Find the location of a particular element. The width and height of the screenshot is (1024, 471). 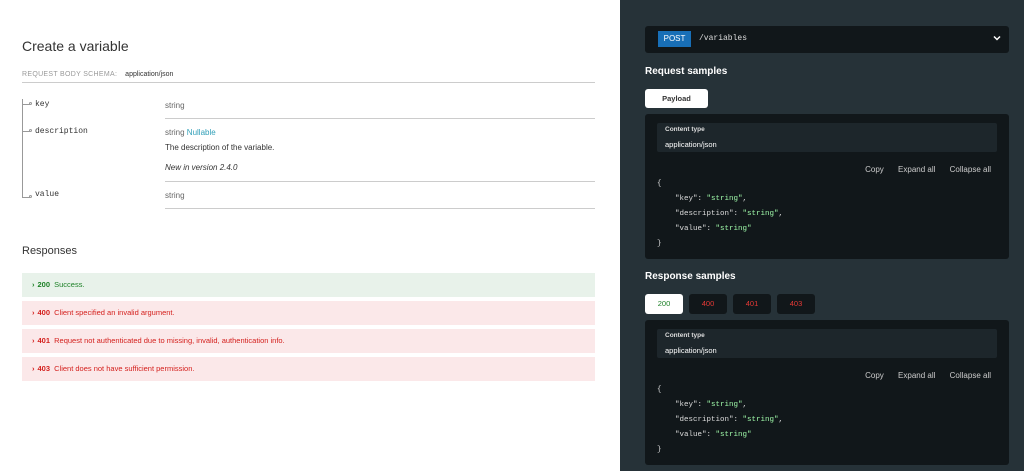

property-name: key is located at coordinates (42, 104).